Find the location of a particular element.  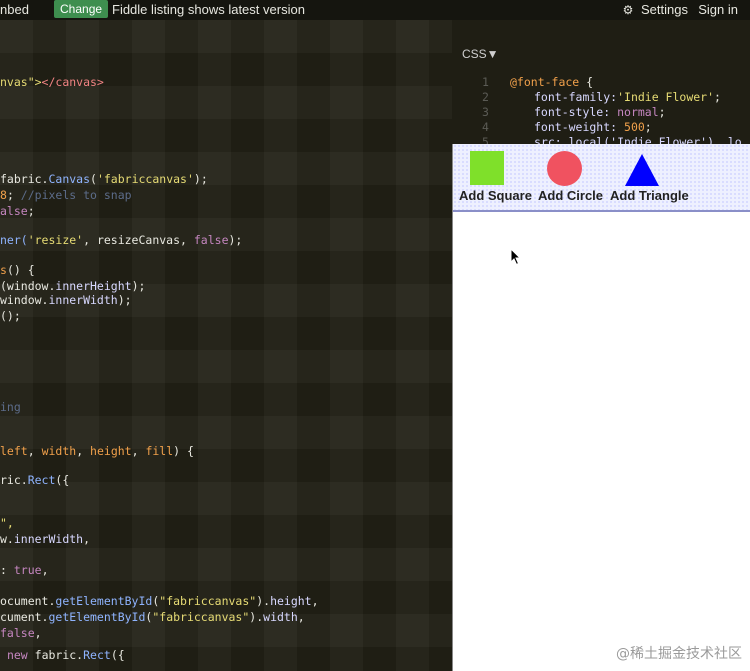

line-number: 1 is located at coordinates (485, 82).